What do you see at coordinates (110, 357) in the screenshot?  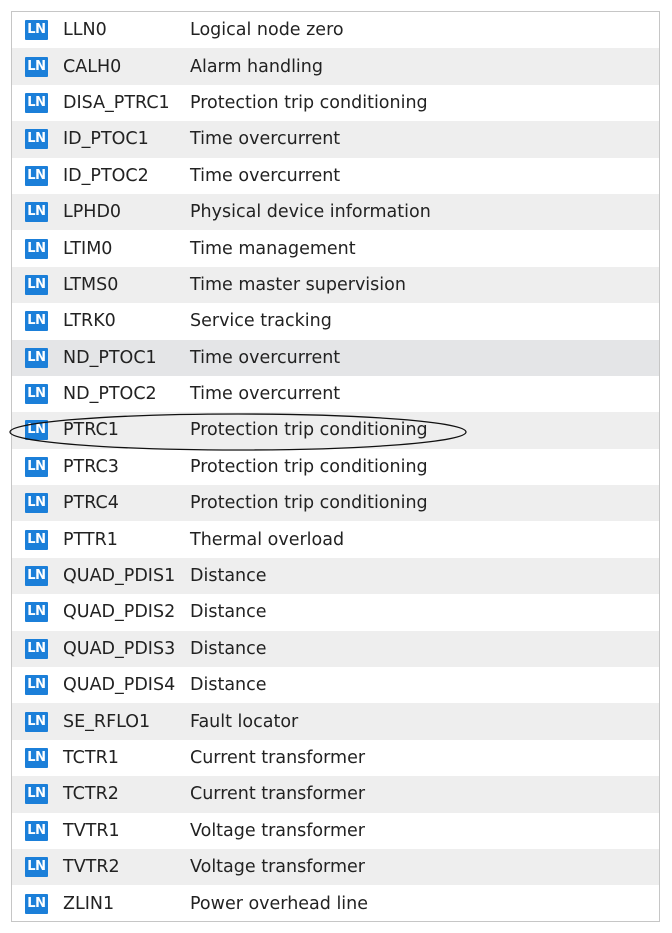 I see `node-name: ND_PTOC1` at bounding box center [110, 357].